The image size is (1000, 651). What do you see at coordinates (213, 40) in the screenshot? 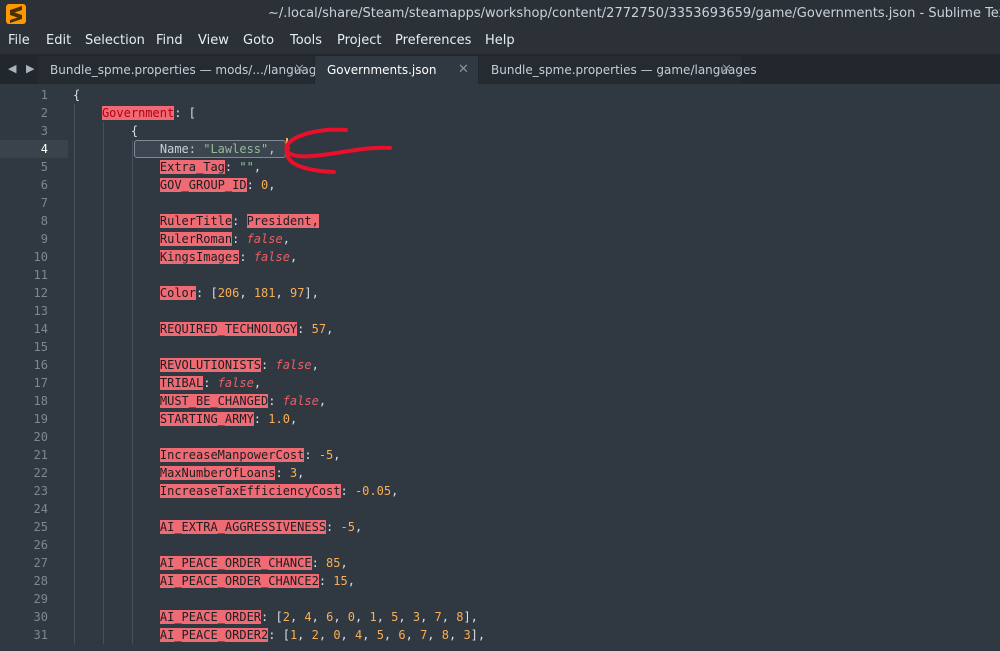
I see `menu-view: View` at bounding box center [213, 40].